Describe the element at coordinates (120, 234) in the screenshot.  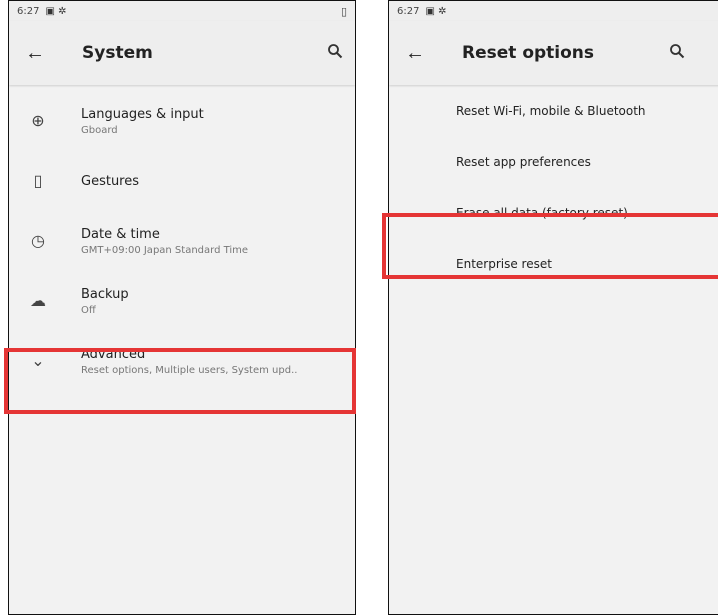
I see `item-title: Date & time` at that location.